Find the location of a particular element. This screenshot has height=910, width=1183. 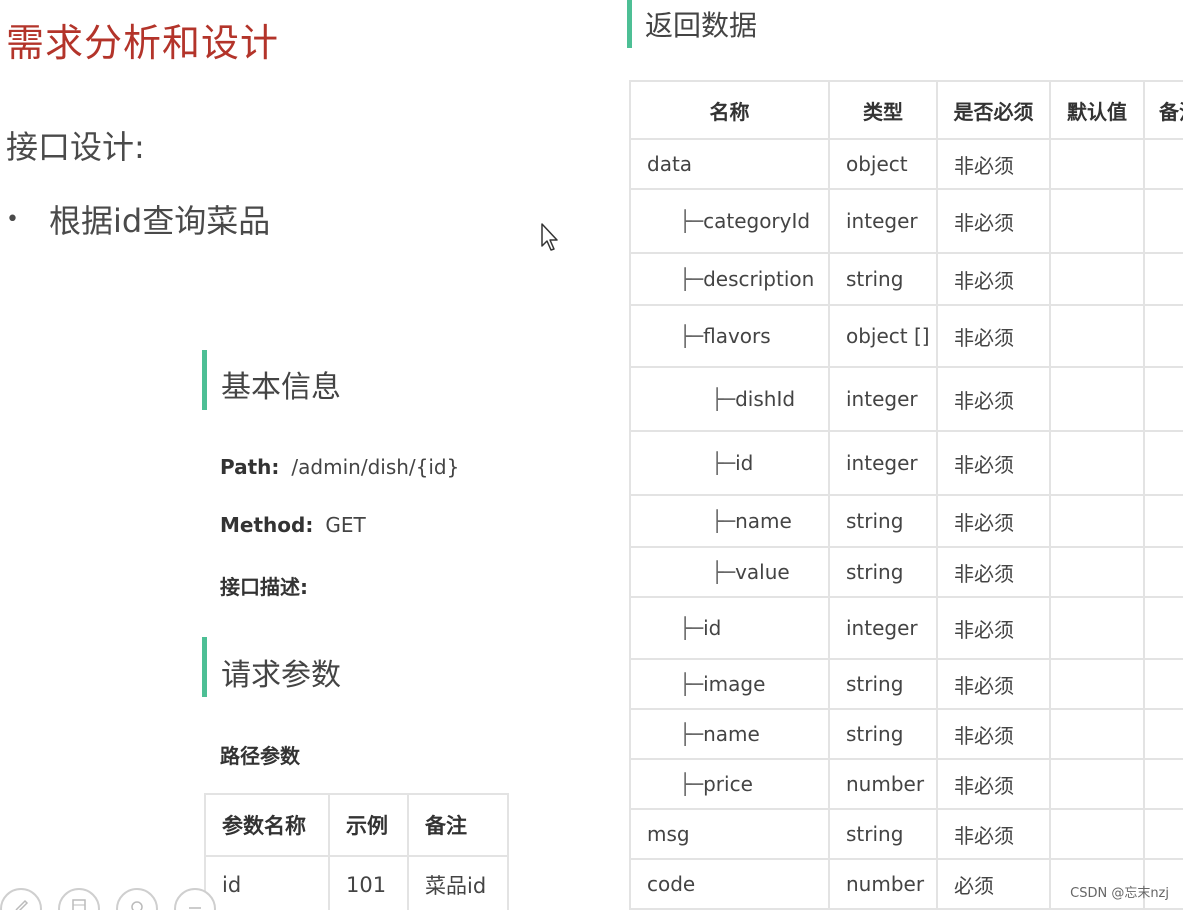

field-name: image is located at coordinates (734, 684).